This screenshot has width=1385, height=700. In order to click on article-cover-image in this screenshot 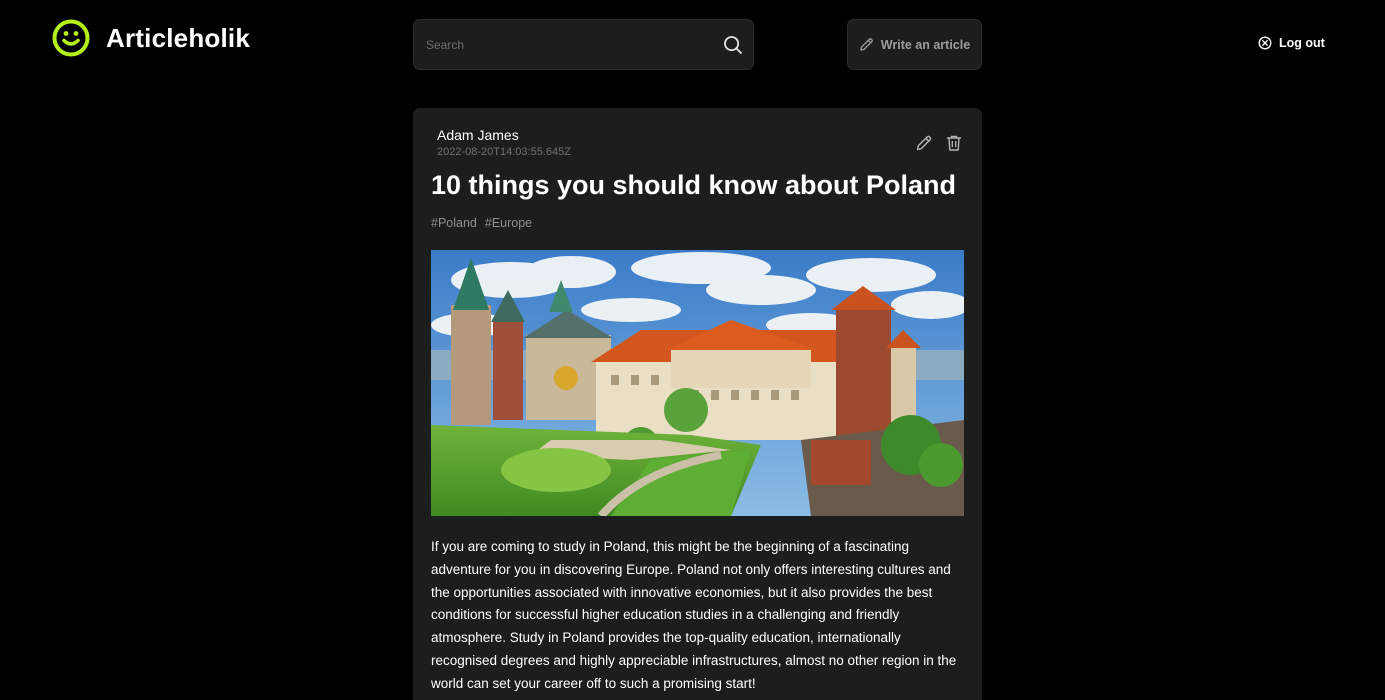, I will do `click(697, 383)`.